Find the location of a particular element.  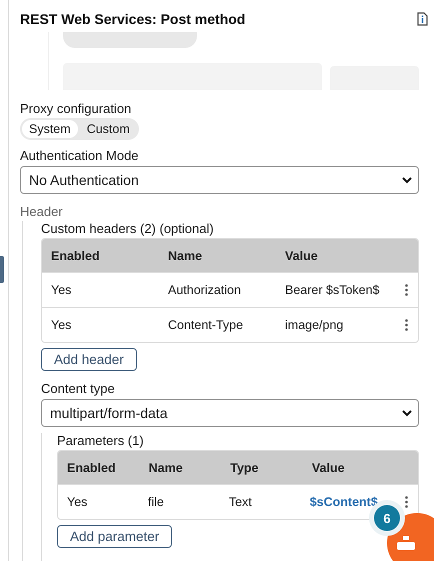

segment-option: System is located at coordinates (50, 129).